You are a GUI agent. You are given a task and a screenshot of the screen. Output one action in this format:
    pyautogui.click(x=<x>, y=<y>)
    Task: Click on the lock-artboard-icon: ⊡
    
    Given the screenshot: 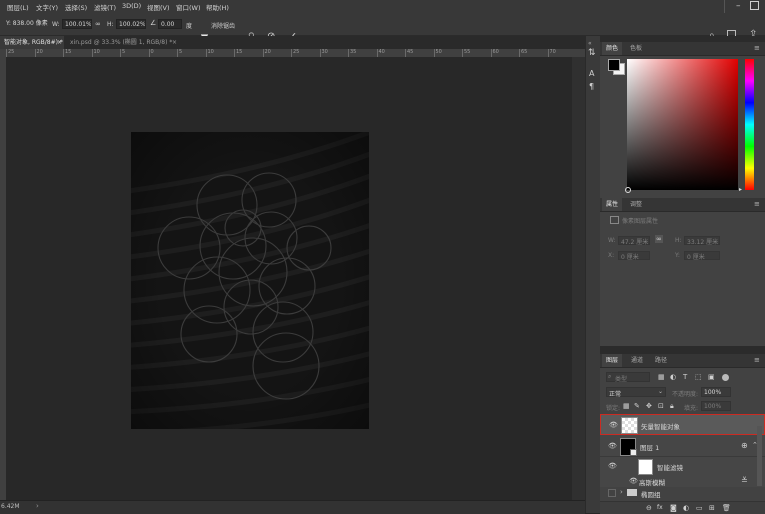 What is the action you would take?
    pyautogui.click(x=661, y=406)
    